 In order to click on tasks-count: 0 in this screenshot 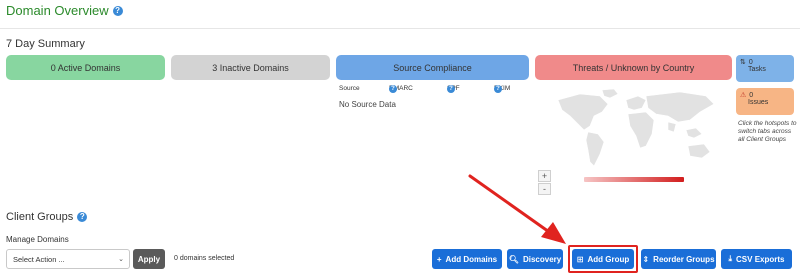, I will do `click(750, 62)`.